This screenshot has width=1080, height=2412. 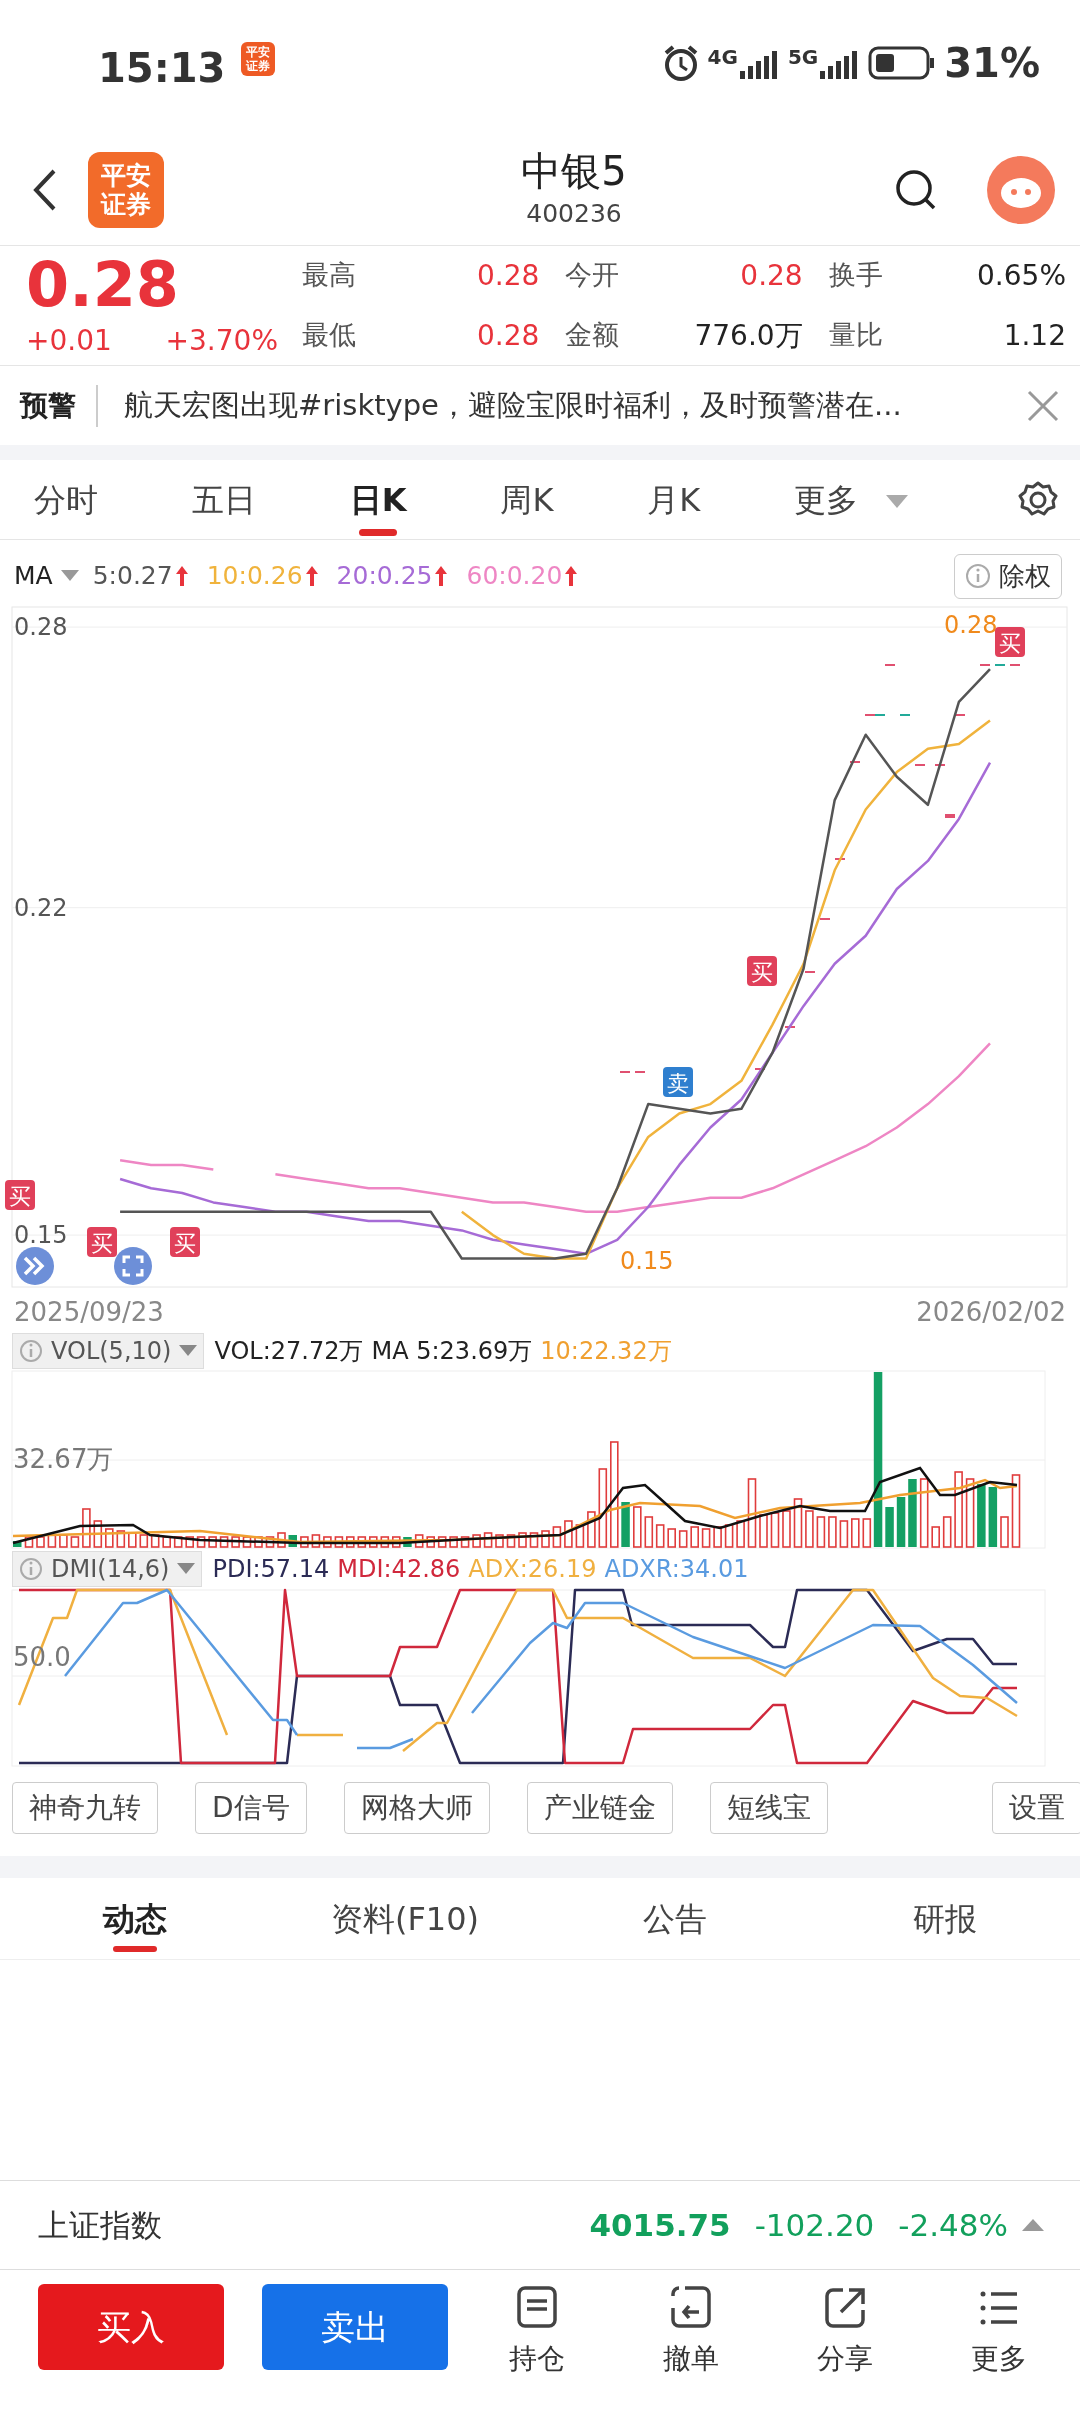 I want to click on indicator-selector: DMI(14,6), so click(x=107, y=1569).